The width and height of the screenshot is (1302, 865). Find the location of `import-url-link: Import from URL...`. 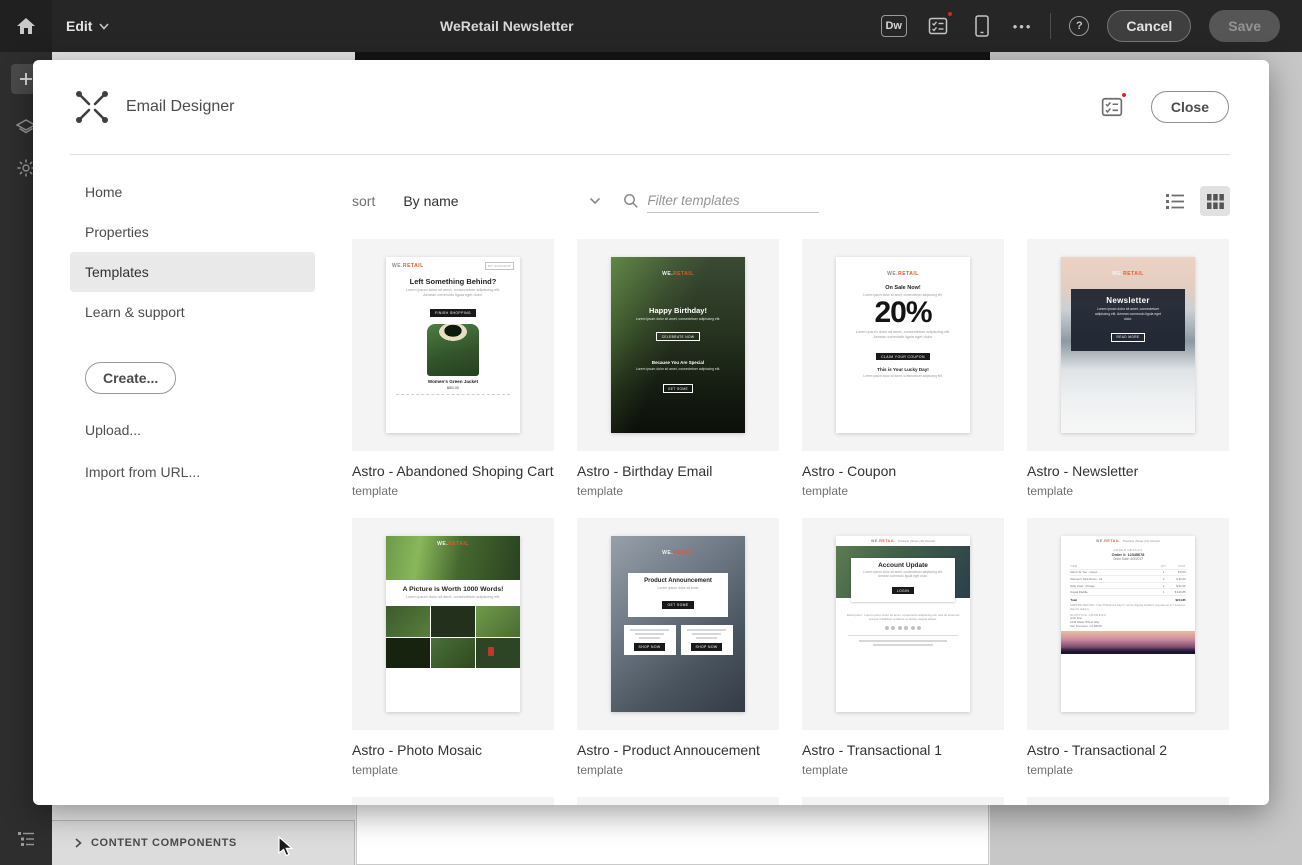

import-url-link: Import from URL... is located at coordinates (192, 472).